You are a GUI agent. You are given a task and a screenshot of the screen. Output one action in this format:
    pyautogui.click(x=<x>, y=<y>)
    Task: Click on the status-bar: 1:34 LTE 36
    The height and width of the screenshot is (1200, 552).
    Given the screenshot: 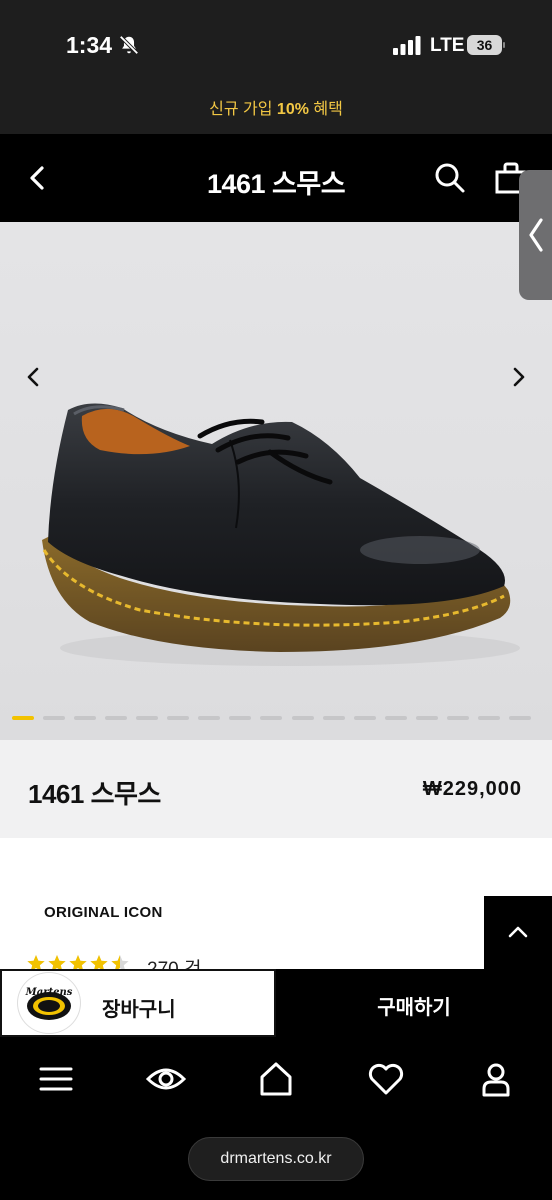 What is the action you would take?
    pyautogui.click(x=276, y=46)
    